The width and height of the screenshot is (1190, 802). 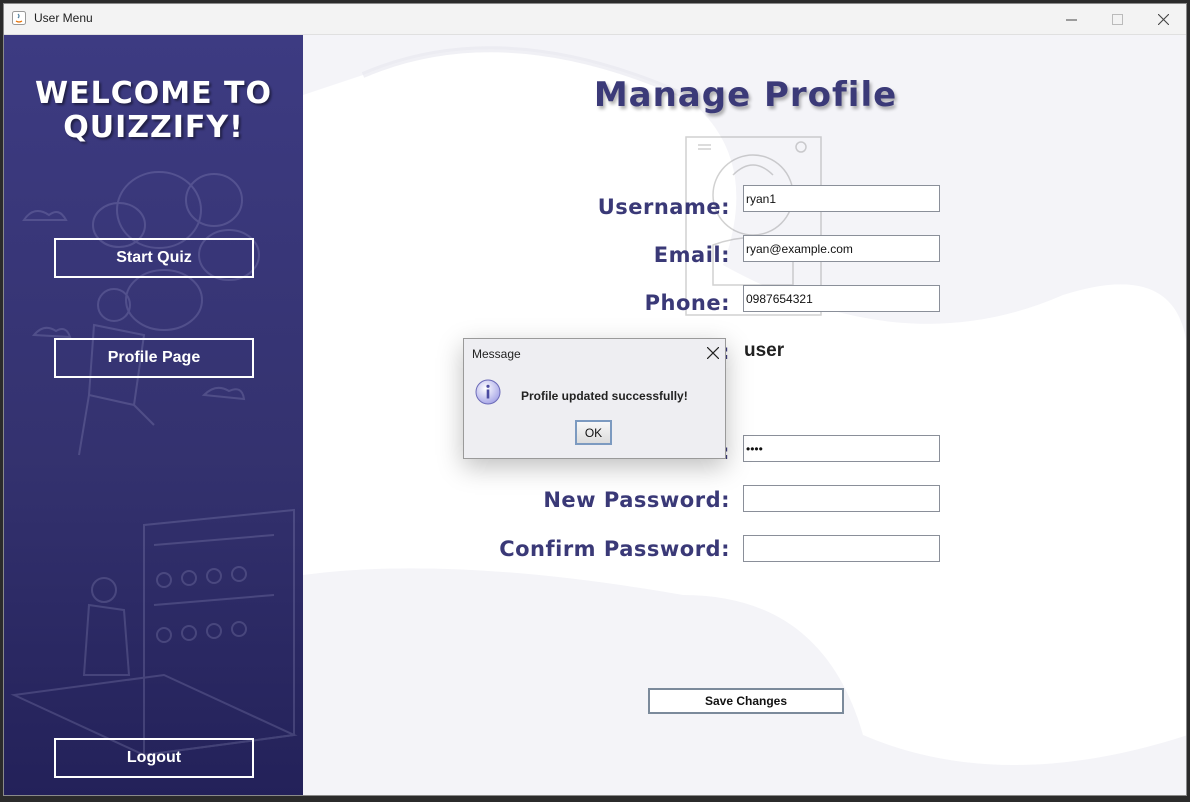 What do you see at coordinates (153, 127) in the screenshot?
I see `welcome-line-2: QUIZZIFY!` at bounding box center [153, 127].